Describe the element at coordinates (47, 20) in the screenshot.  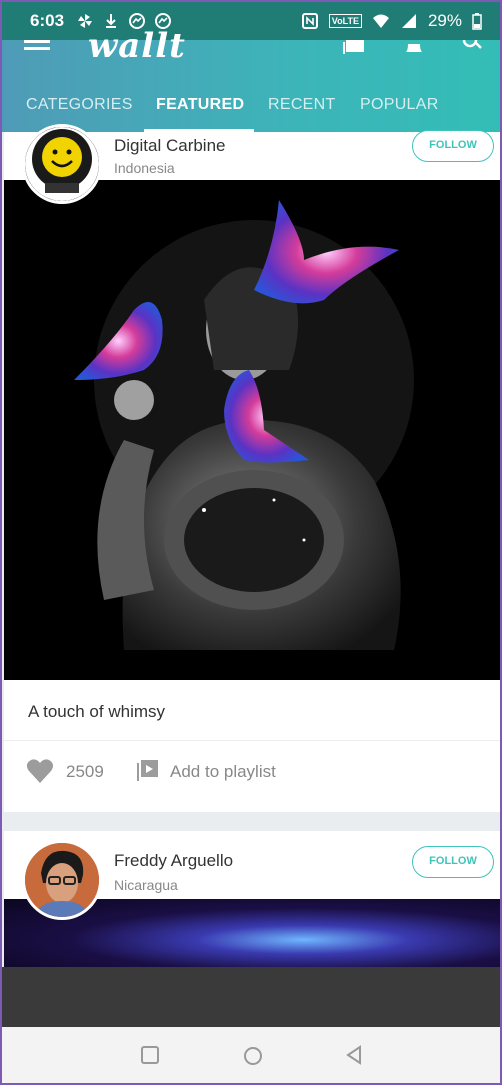
I see `status-time: 6:03` at that location.